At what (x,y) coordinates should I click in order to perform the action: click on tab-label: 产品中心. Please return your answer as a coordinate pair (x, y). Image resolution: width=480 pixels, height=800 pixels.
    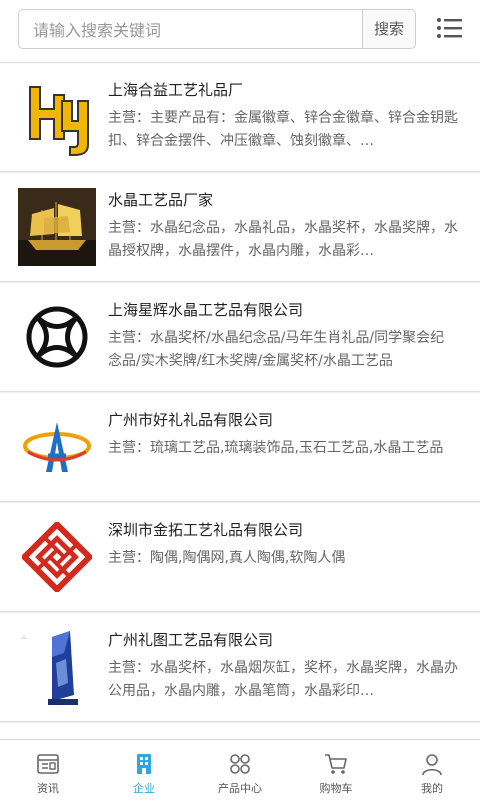
    Looking at the image, I should click on (240, 788).